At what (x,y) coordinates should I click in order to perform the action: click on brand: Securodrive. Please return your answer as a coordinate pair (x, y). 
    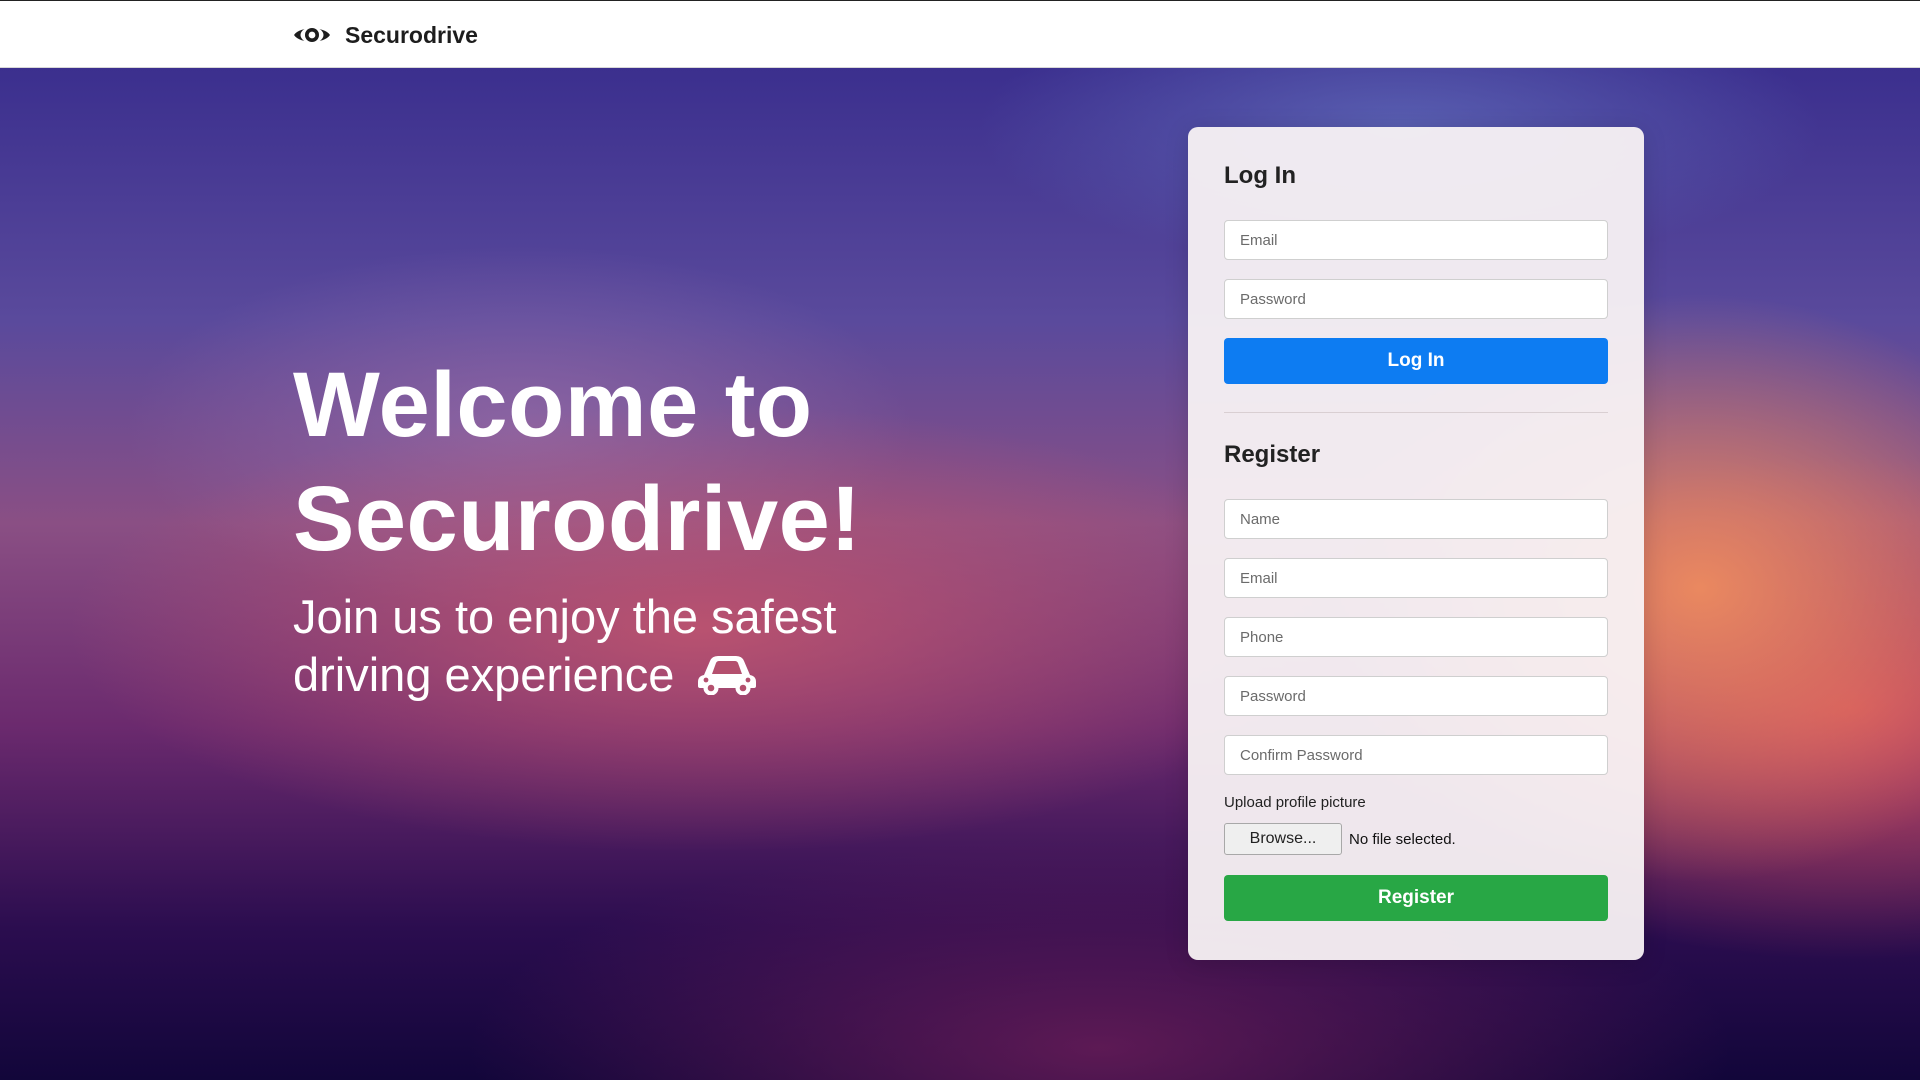
    Looking at the image, I should click on (385, 35).